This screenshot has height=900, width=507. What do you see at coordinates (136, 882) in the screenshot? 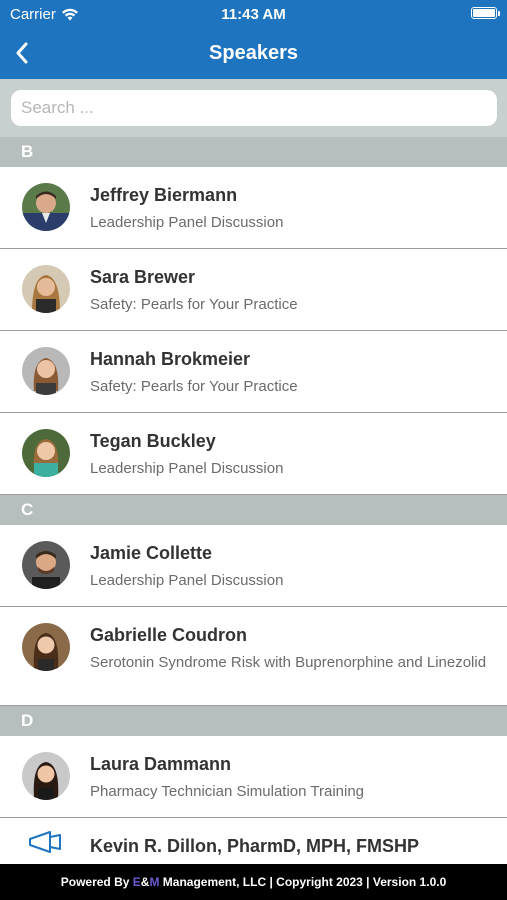
I see `brand-e: E` at bounding box center [136, 882].